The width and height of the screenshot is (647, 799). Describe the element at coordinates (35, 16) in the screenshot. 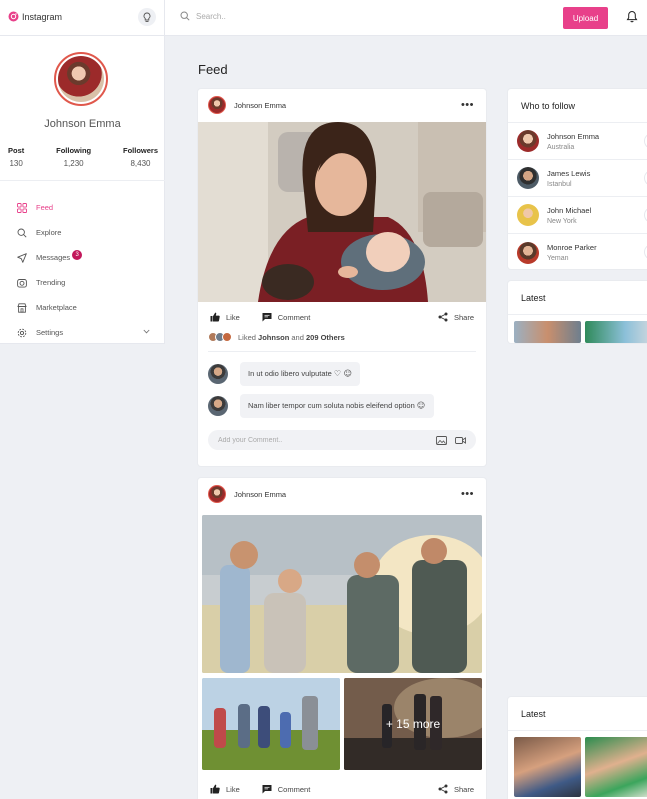

I see `brand: Instagram` at that location.